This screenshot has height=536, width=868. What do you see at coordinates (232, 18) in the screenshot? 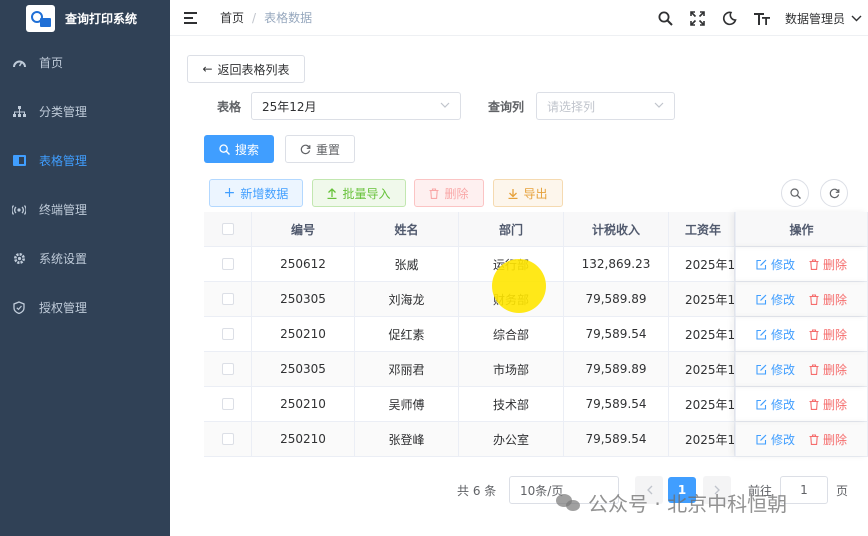
I see `breadcrumb-home: 首页` at bounding box center [232, 18].